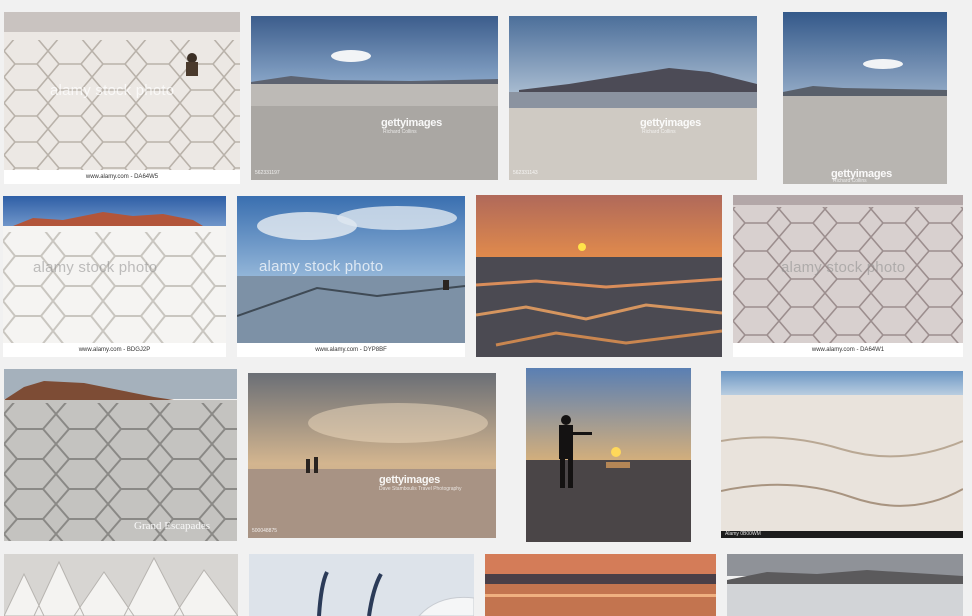  I want to click on image-result-1: alamy stock photo www.alamy.com - DA64W5, so click(122, 98).